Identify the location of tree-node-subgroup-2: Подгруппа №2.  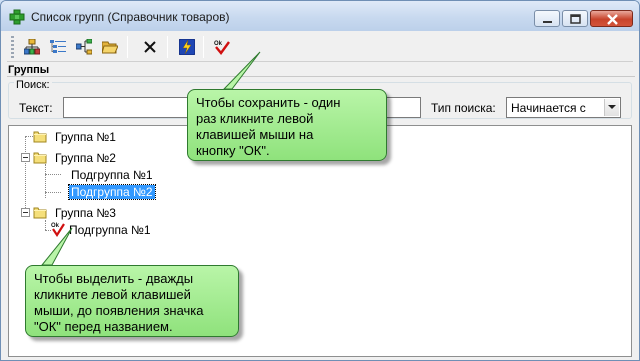
(122, 192).